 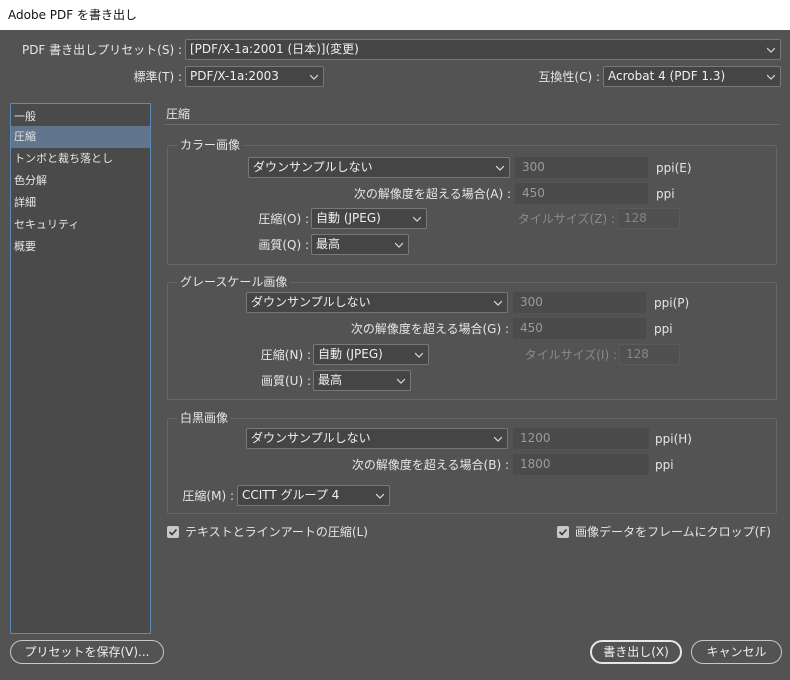 What do you see at coordinates (285, 381) in the screenshot?
I see `gray-quality-label: 画質(U) :` at bounding box center [285, 381].